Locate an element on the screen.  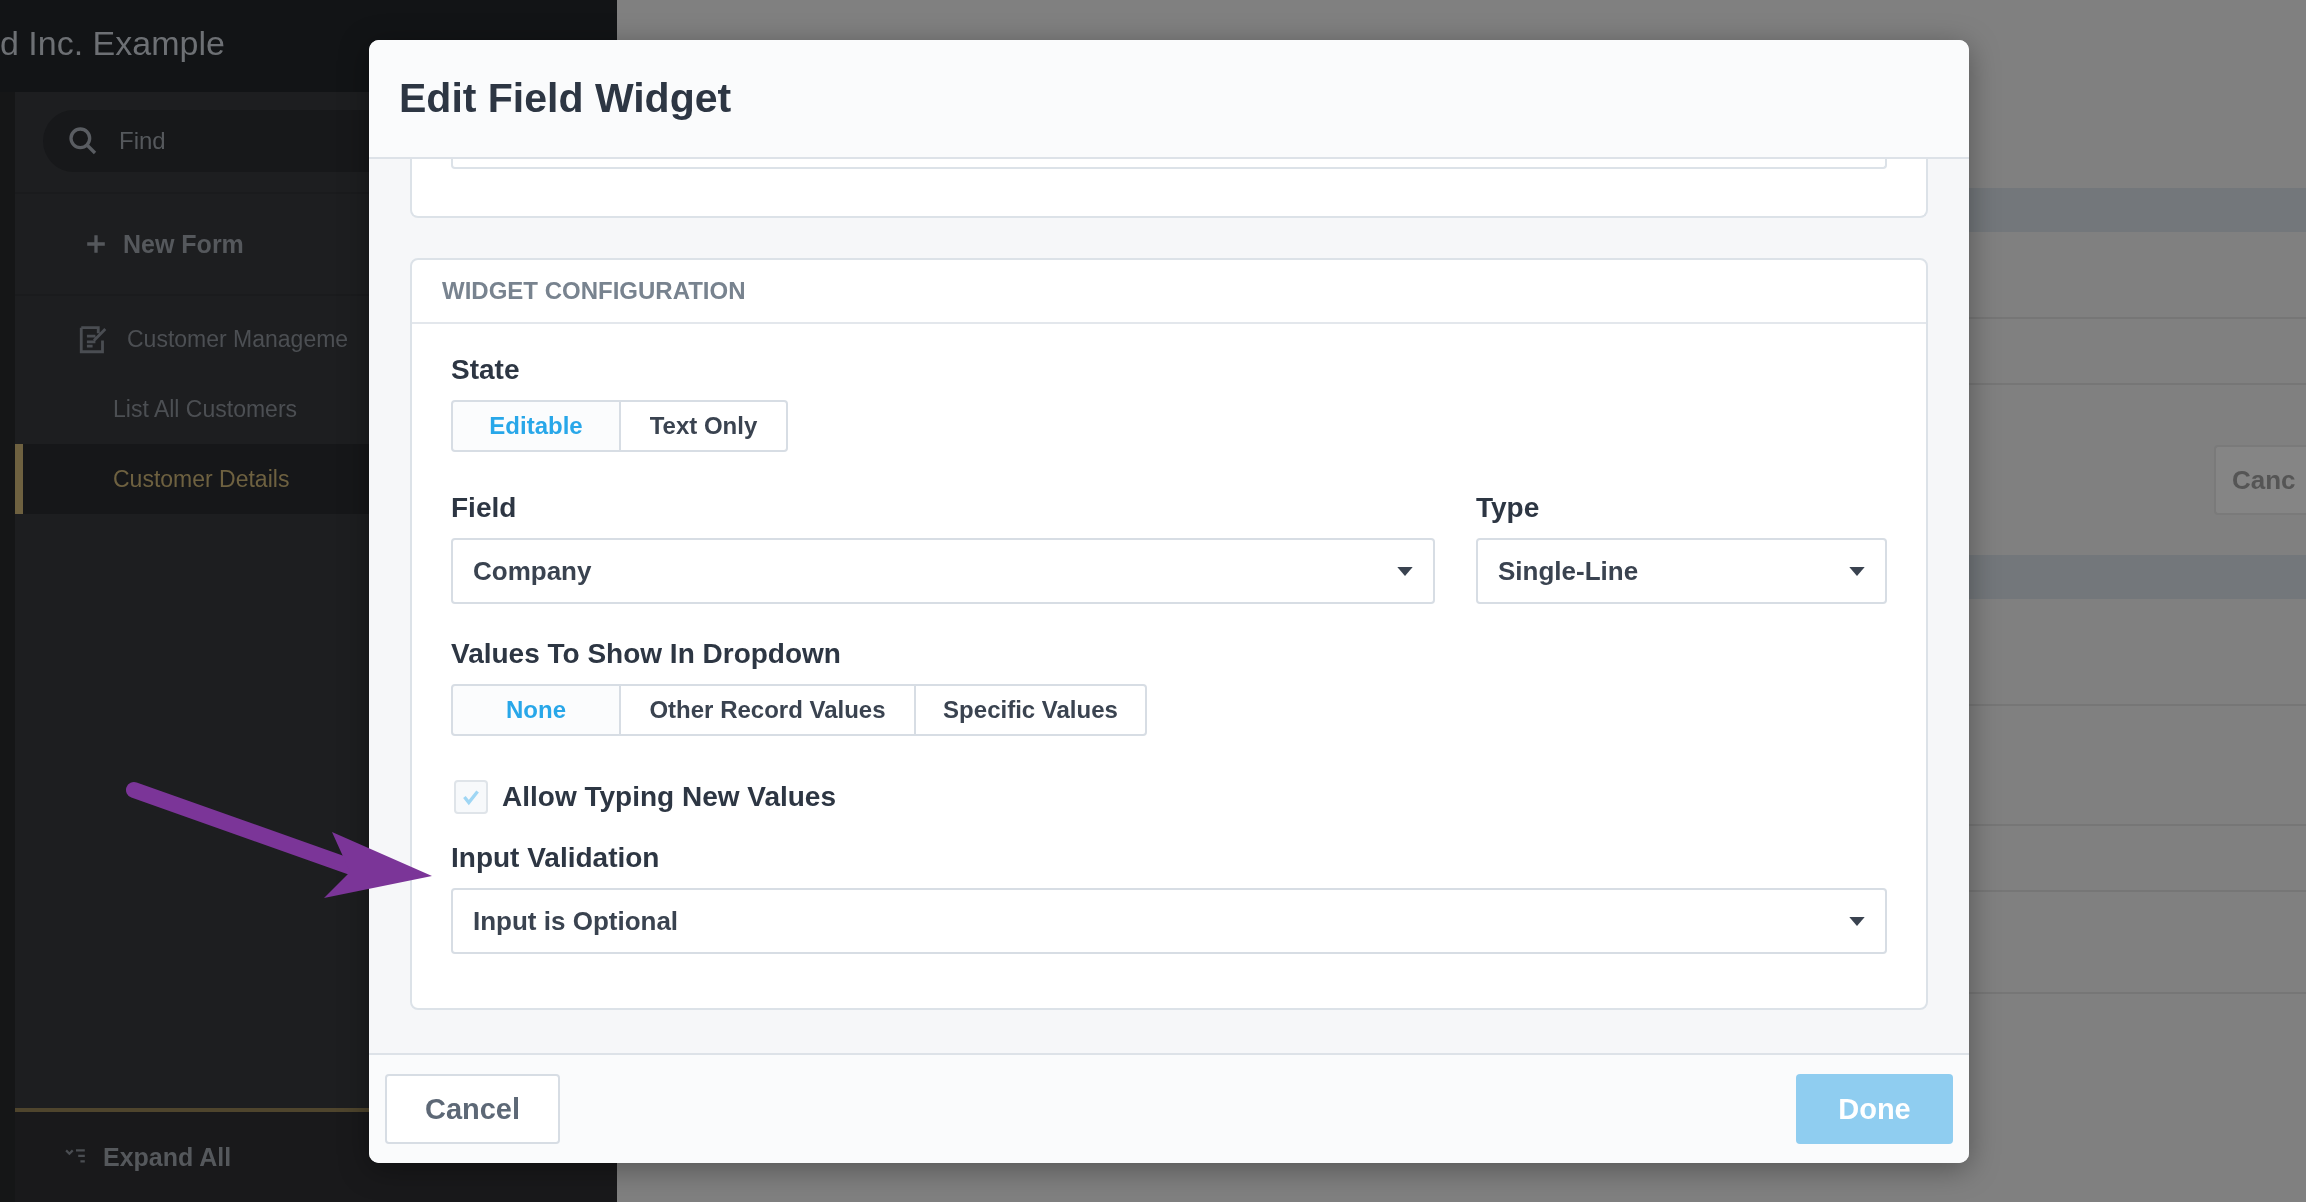
field-label: State is located at coordinates (486, 370).